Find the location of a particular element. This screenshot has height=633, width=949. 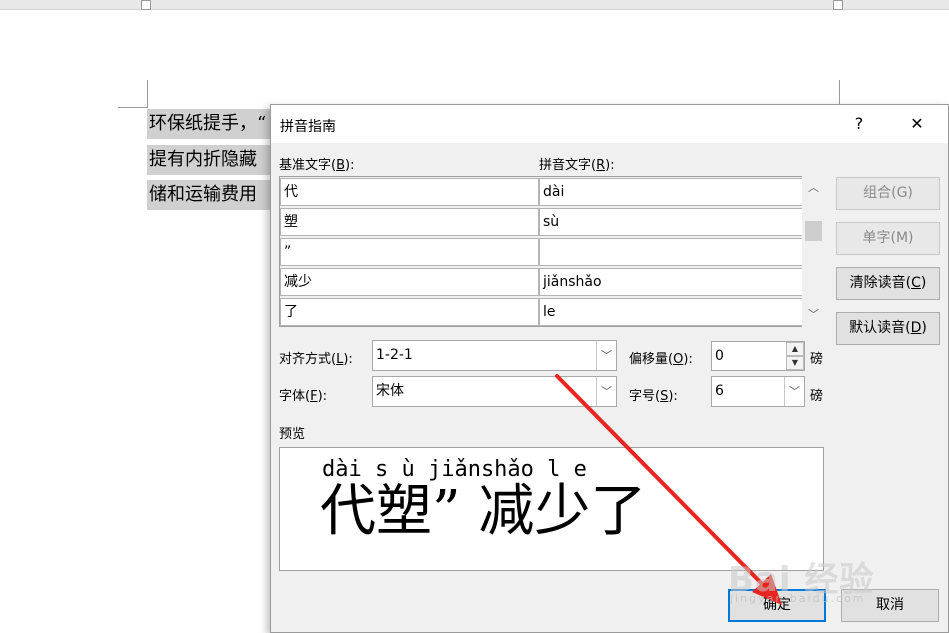

ruby-text-label: 拼音文字(R): is located at coordinates (577, 165).